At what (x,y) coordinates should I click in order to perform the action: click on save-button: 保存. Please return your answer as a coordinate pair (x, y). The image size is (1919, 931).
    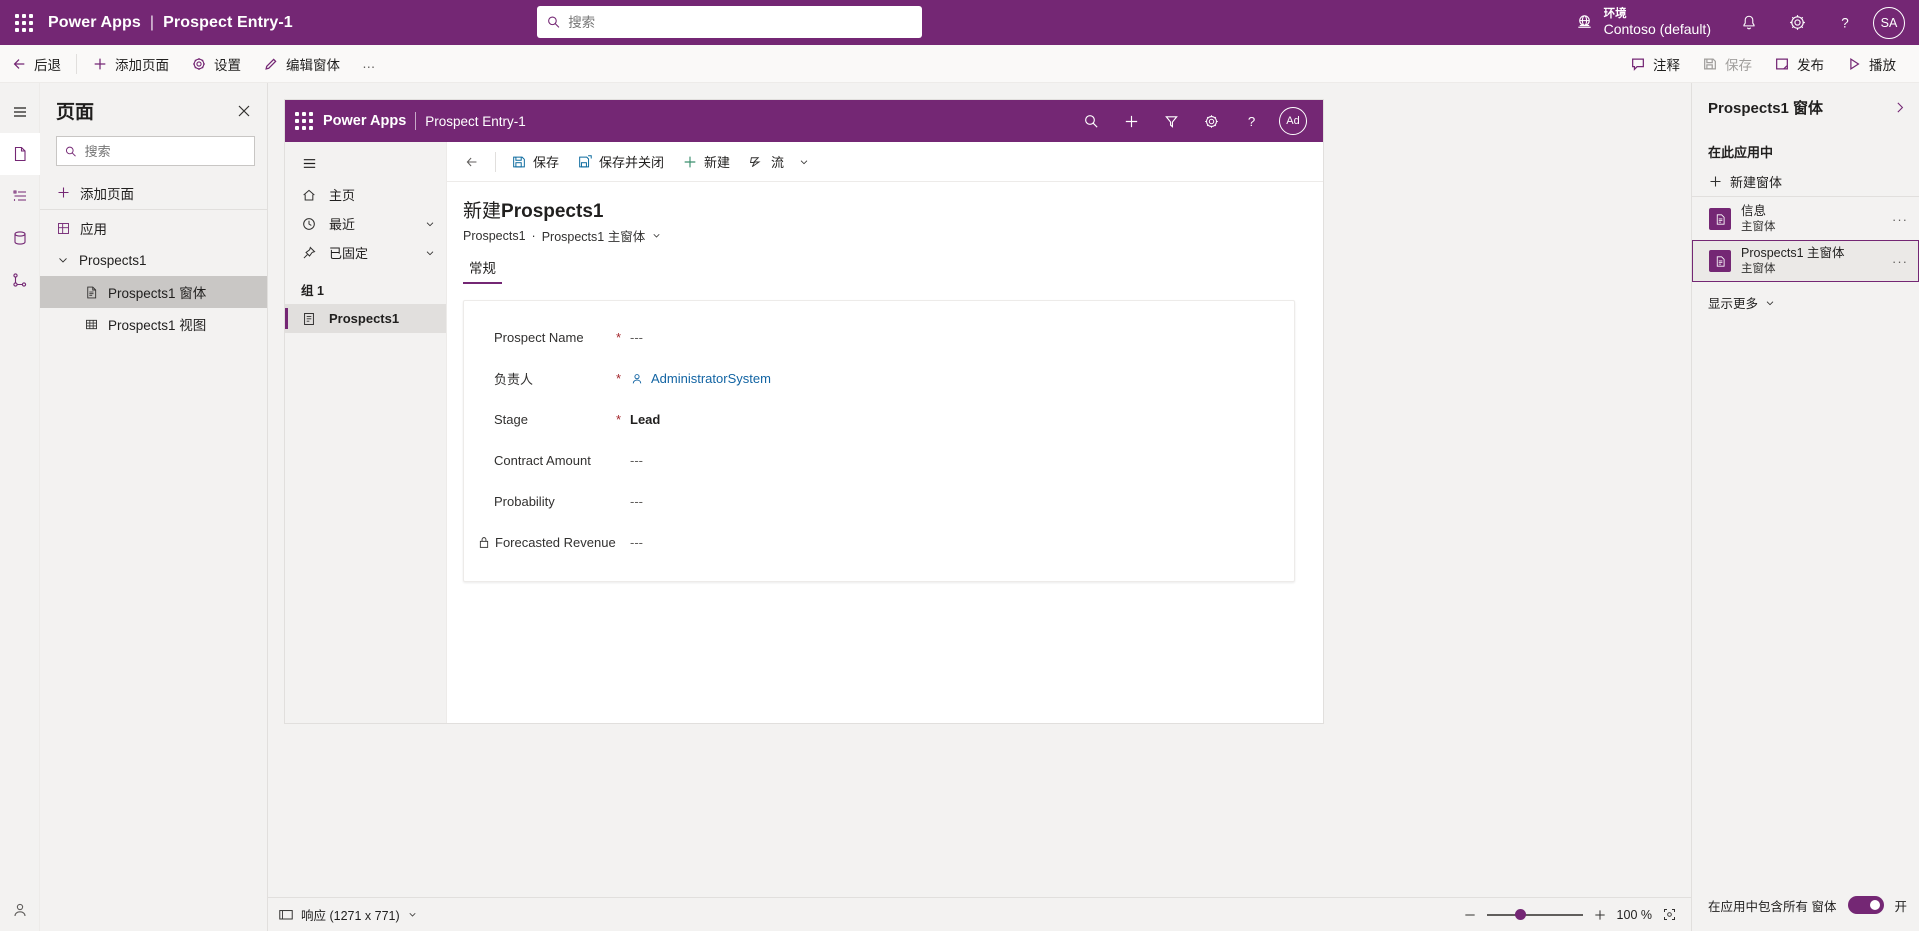
    Looking at the image, I should click on (1727, 64).